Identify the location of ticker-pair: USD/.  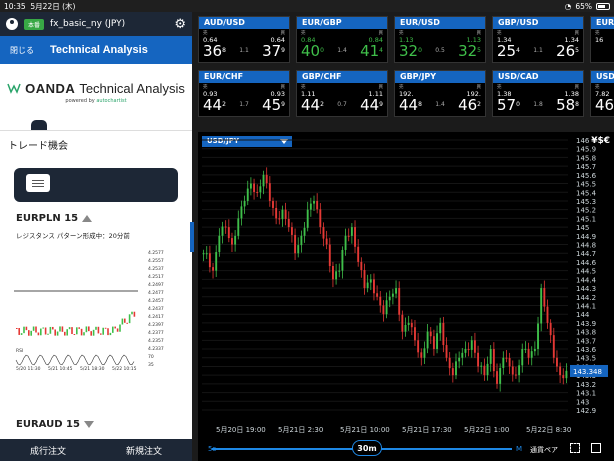
(602, 77).